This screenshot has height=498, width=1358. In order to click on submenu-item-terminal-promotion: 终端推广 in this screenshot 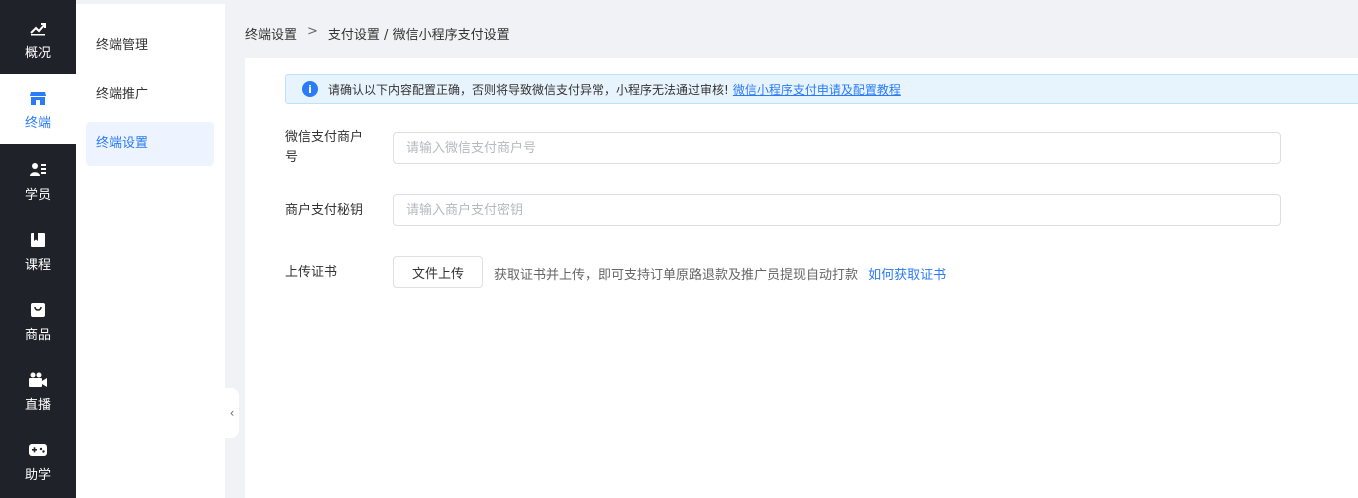, I will do `click(150, 95)`.